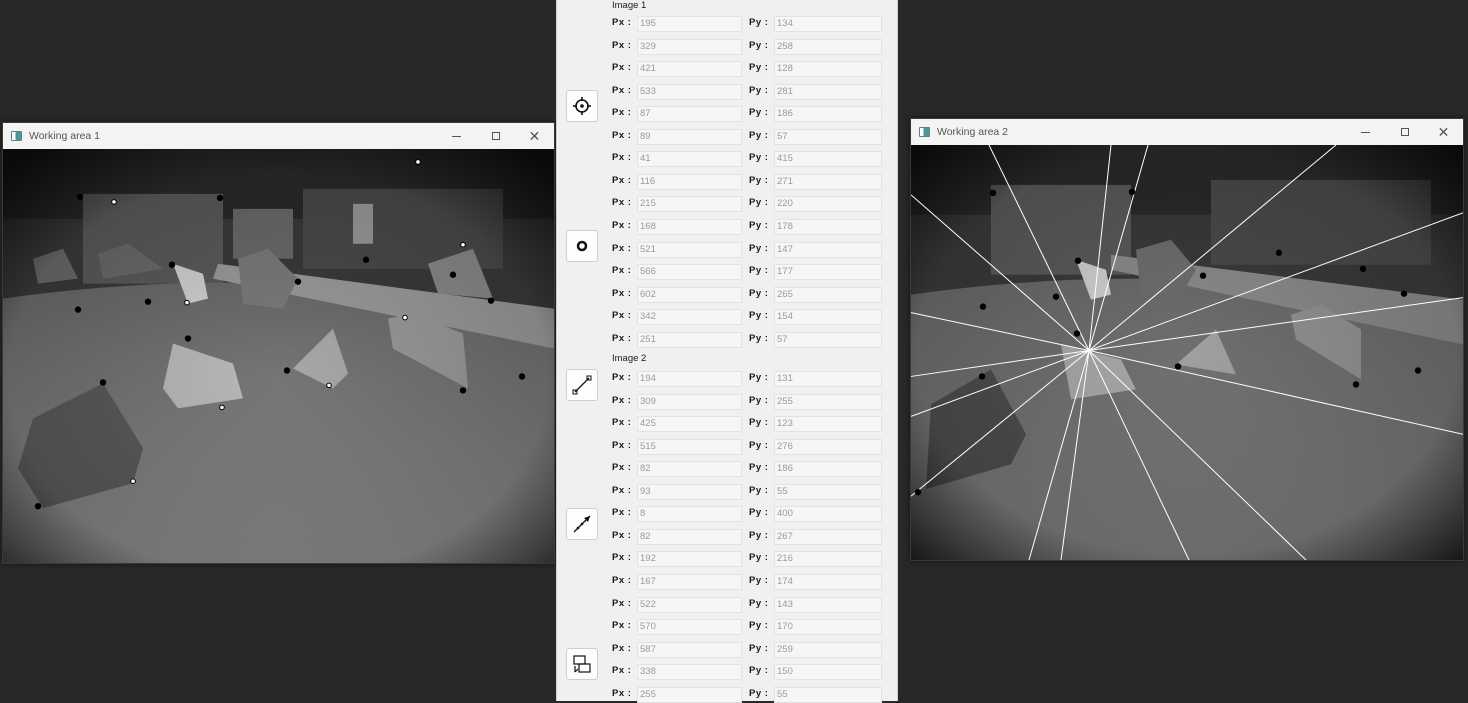 The height and width of the screenshot is (703, 1468). I want to click on point-row: Px : 93 Py : 55, so click(747, 491).